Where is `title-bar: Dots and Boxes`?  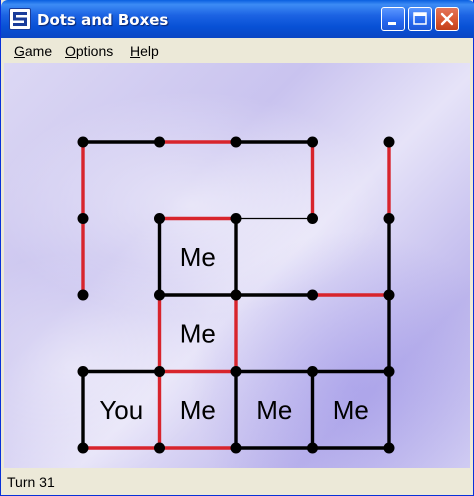
title-bar: Dots and Boxes is located at coordinates (237, 19).